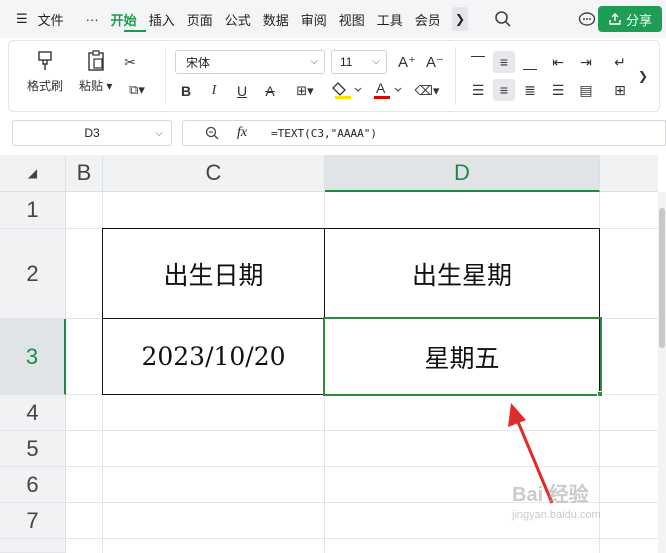  Describe the element at coordinates (620, 90) in the screenshot. I see `merge-cells-icon: ⊞` at that location.